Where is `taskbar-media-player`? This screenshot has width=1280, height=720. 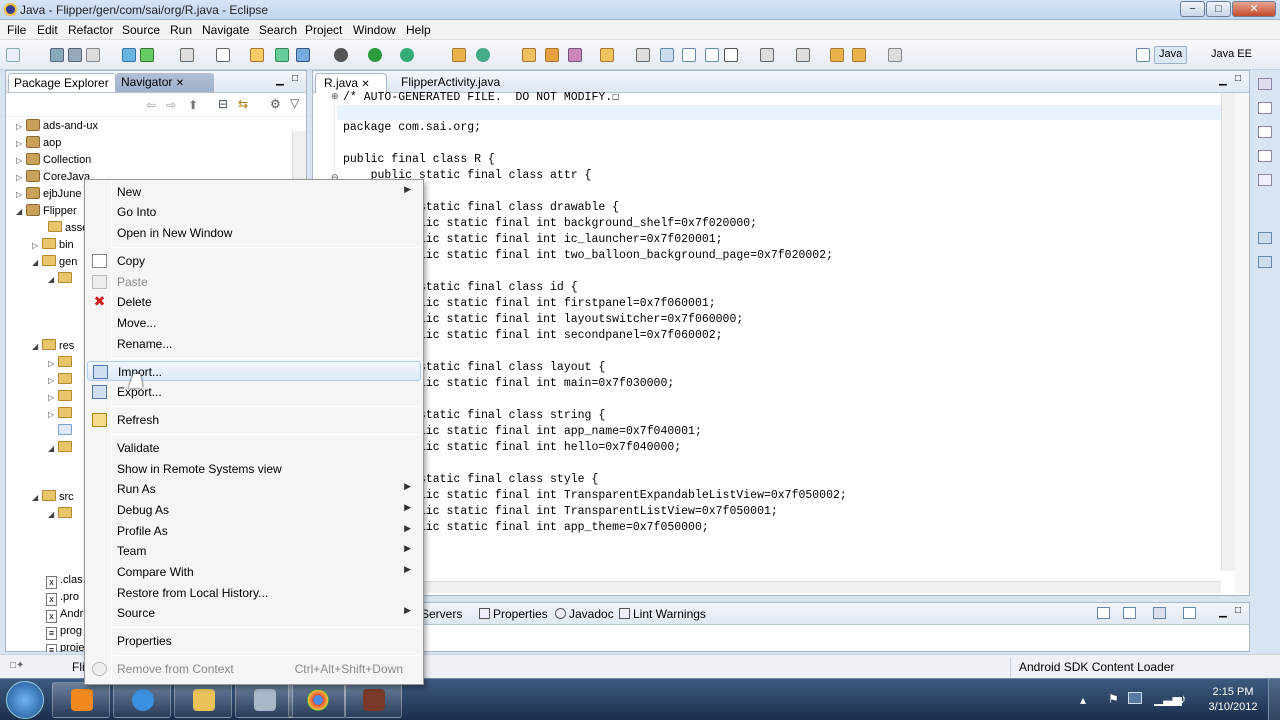 taskbar-media-player is located at coordinates (81, 700).